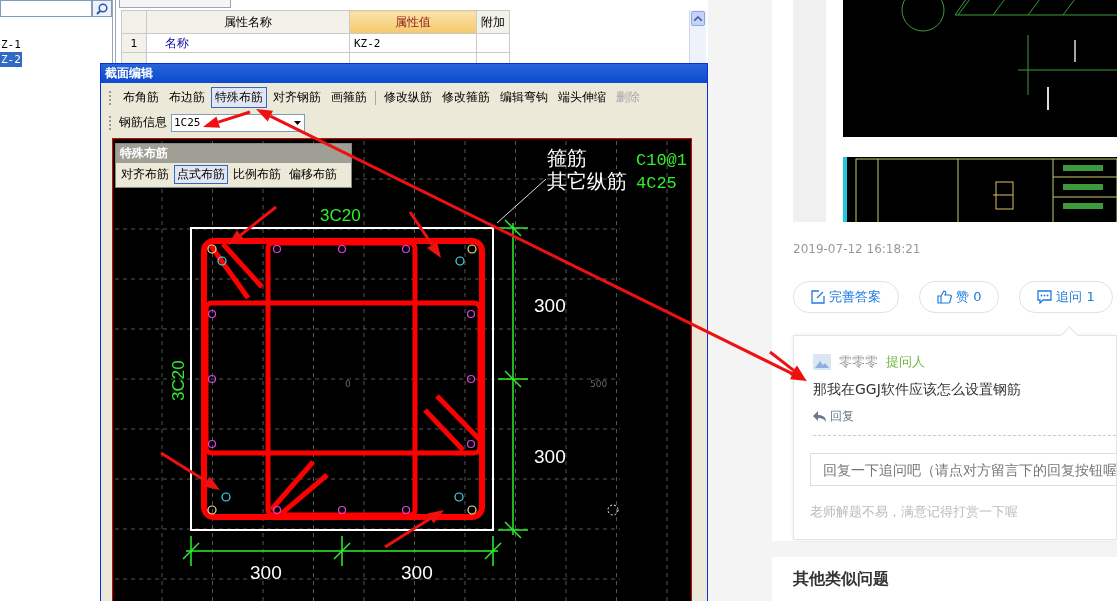 The height and width of the screenshot is (601, 1117). Describe the element at coordinates (175, 4) in the screenshot. I see `panel-tab` at that location.